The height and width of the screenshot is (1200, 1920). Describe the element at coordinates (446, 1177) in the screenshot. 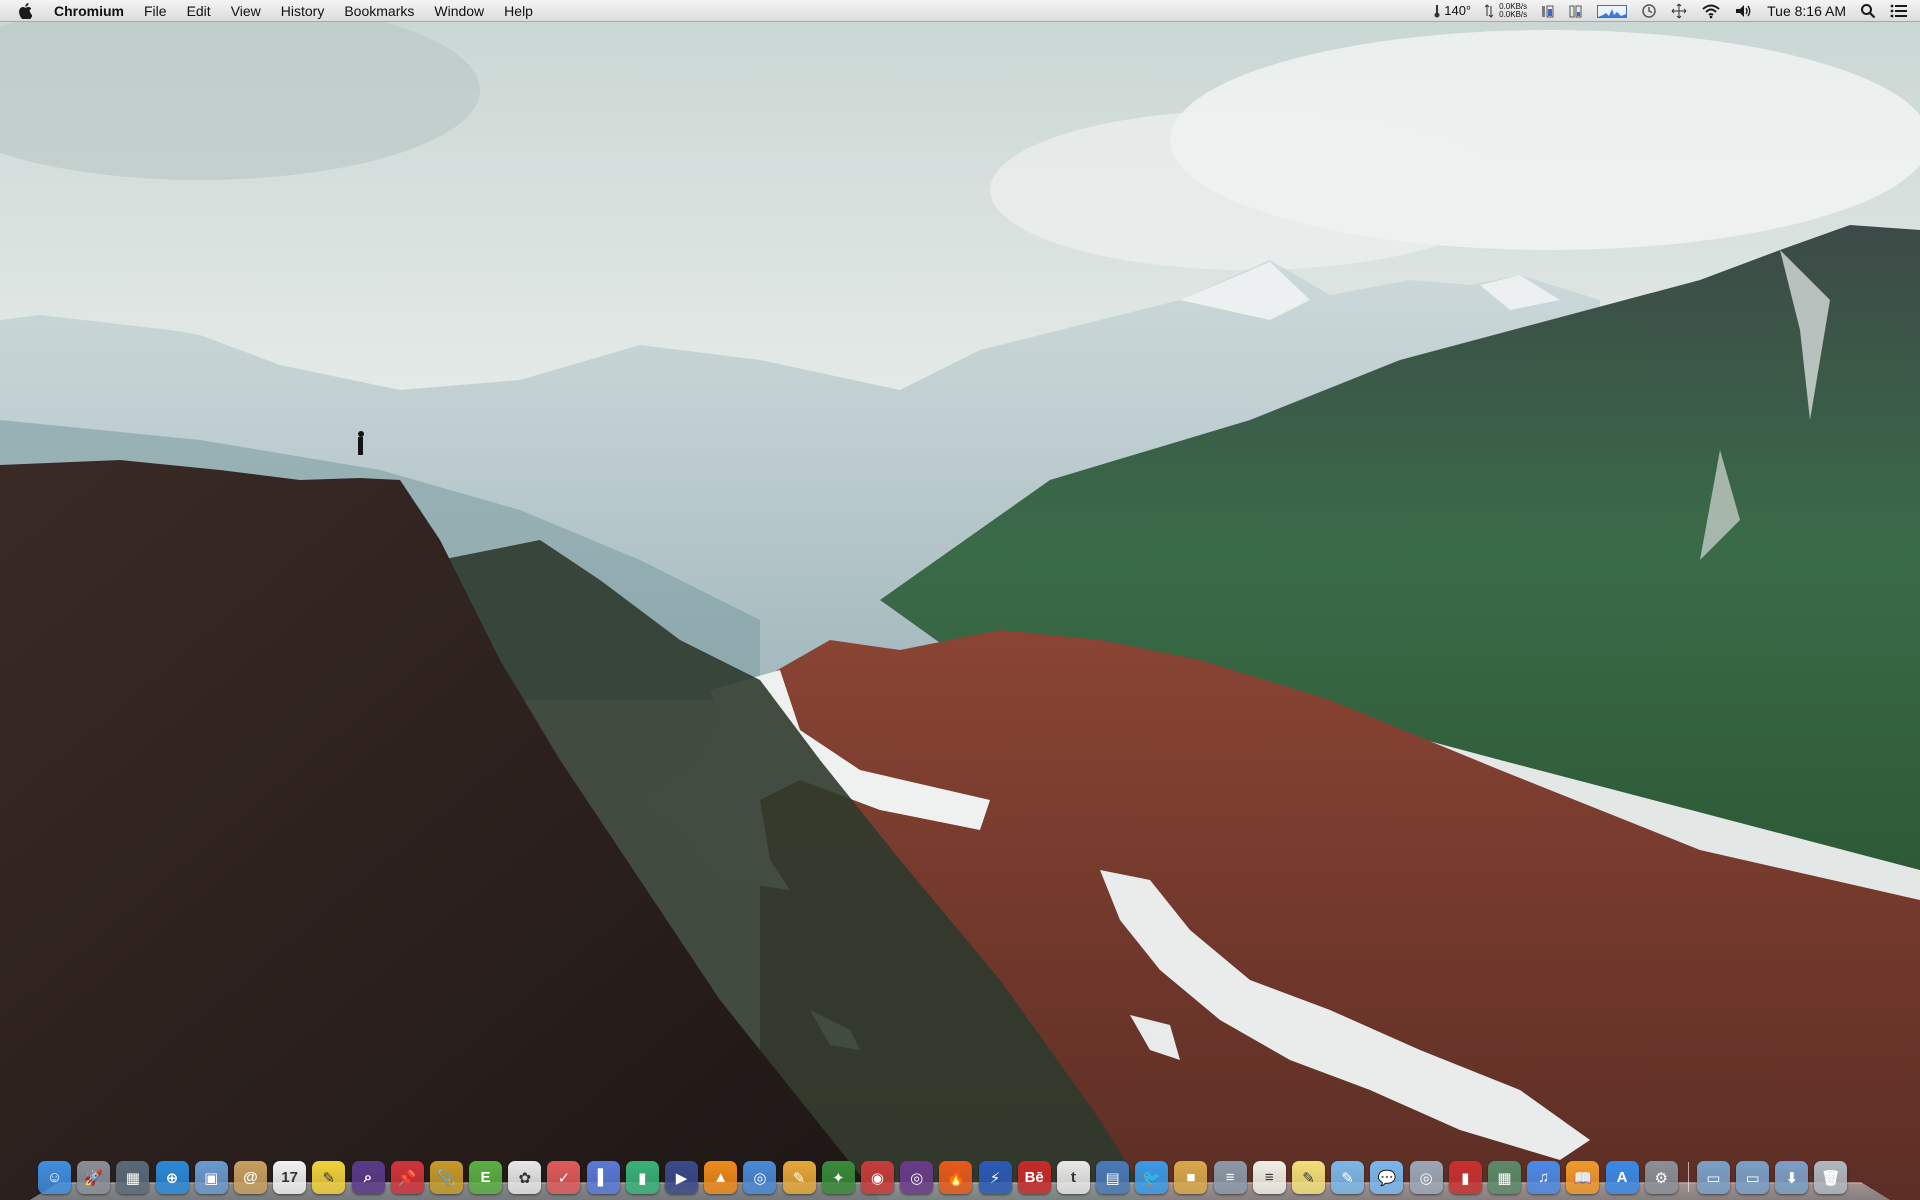

I see `clip-icon: 📎` at that location.